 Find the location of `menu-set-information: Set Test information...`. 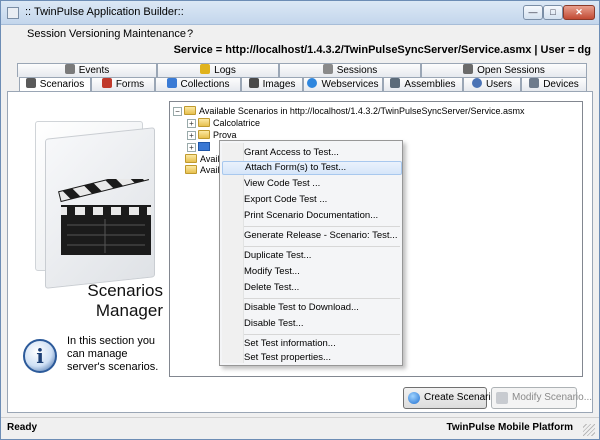

menu-set-information: Set Test information... is located at coordinates (312, 344).